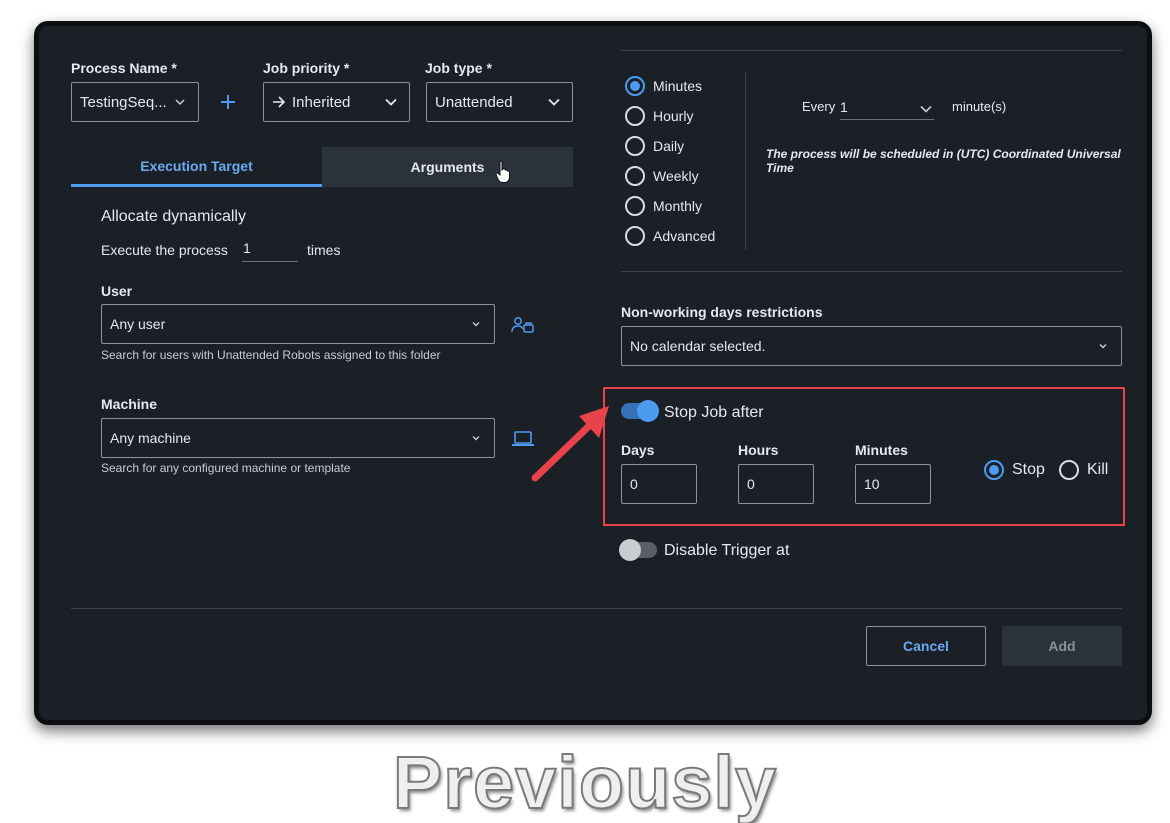 Image resolution: width=1170 pixels, height=823 pixels. I want to click on machine-label: Machine, so click(129, 404).